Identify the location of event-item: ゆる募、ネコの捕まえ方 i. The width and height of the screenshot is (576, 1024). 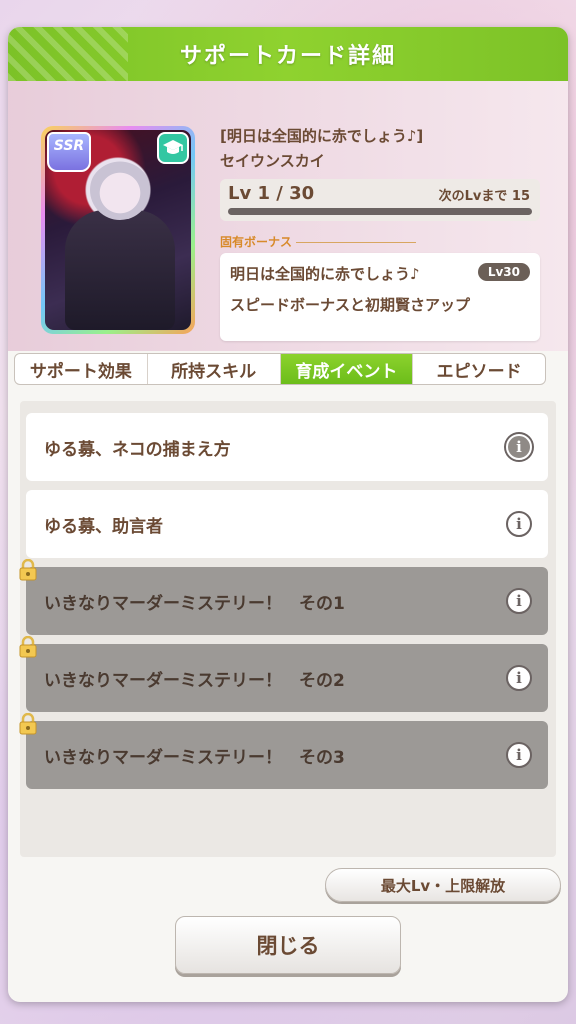
(287, 447).